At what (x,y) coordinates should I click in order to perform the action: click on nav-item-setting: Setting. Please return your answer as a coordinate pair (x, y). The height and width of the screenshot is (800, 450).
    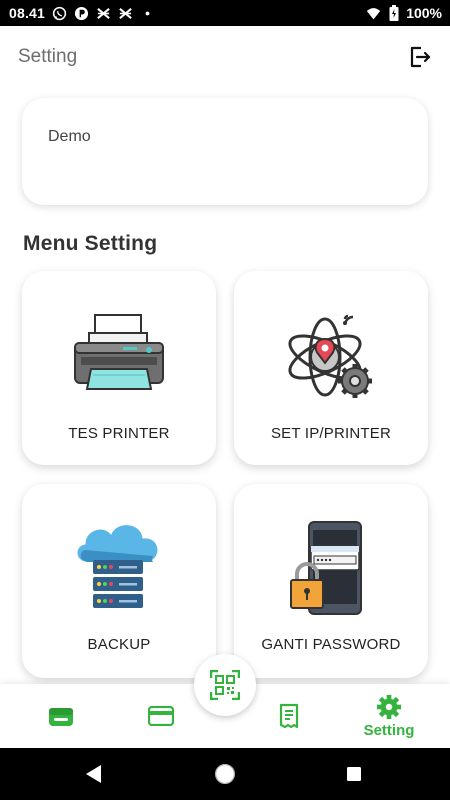
    Looking at the image, I should click on (389, 716).